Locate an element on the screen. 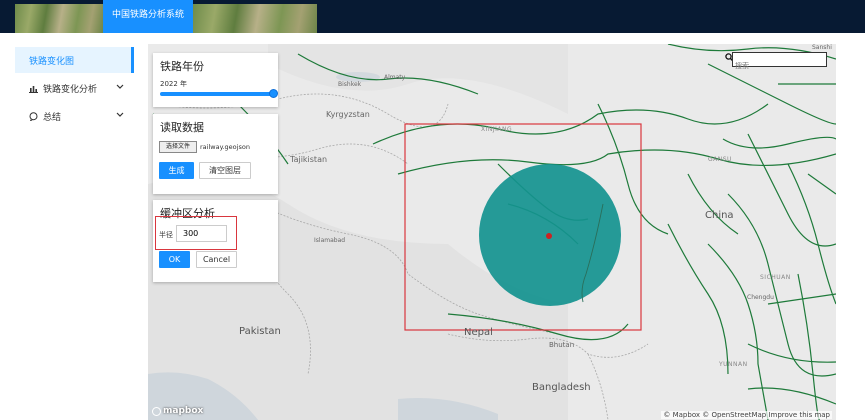  map-label-islamabad: Islamabad is located at coordinates (330, 240).